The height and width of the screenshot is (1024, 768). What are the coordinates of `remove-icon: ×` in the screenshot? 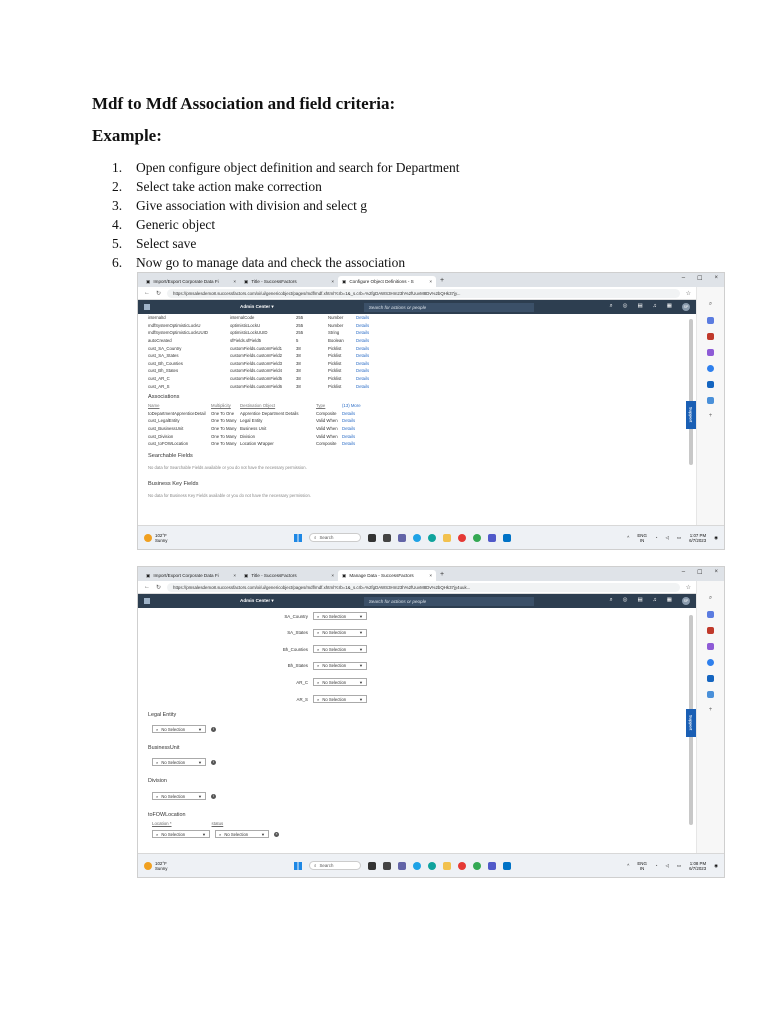 It's located at (276, 834).